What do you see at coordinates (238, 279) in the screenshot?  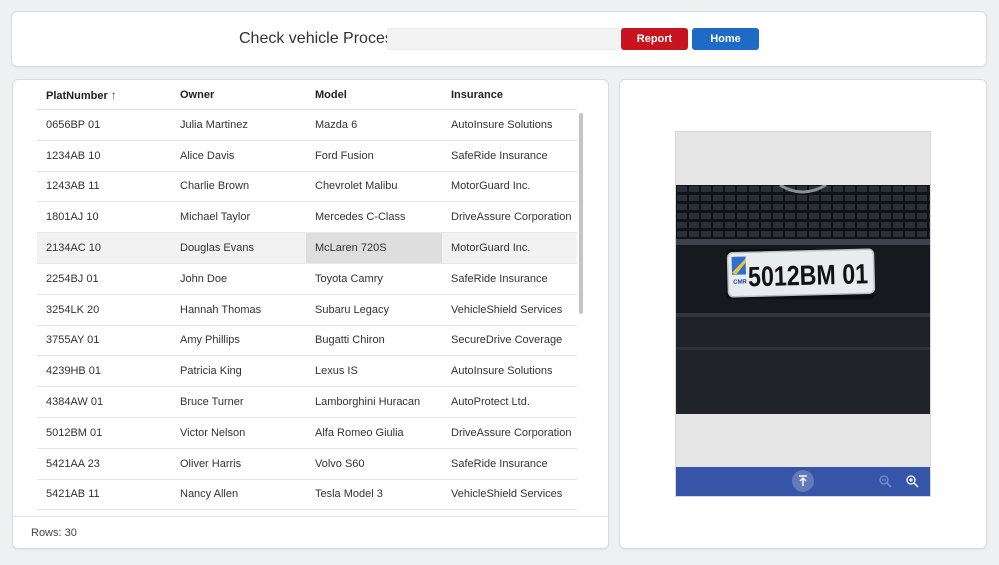 I see `table-cell-owner: John Doe` at bounding box center [238, 279].